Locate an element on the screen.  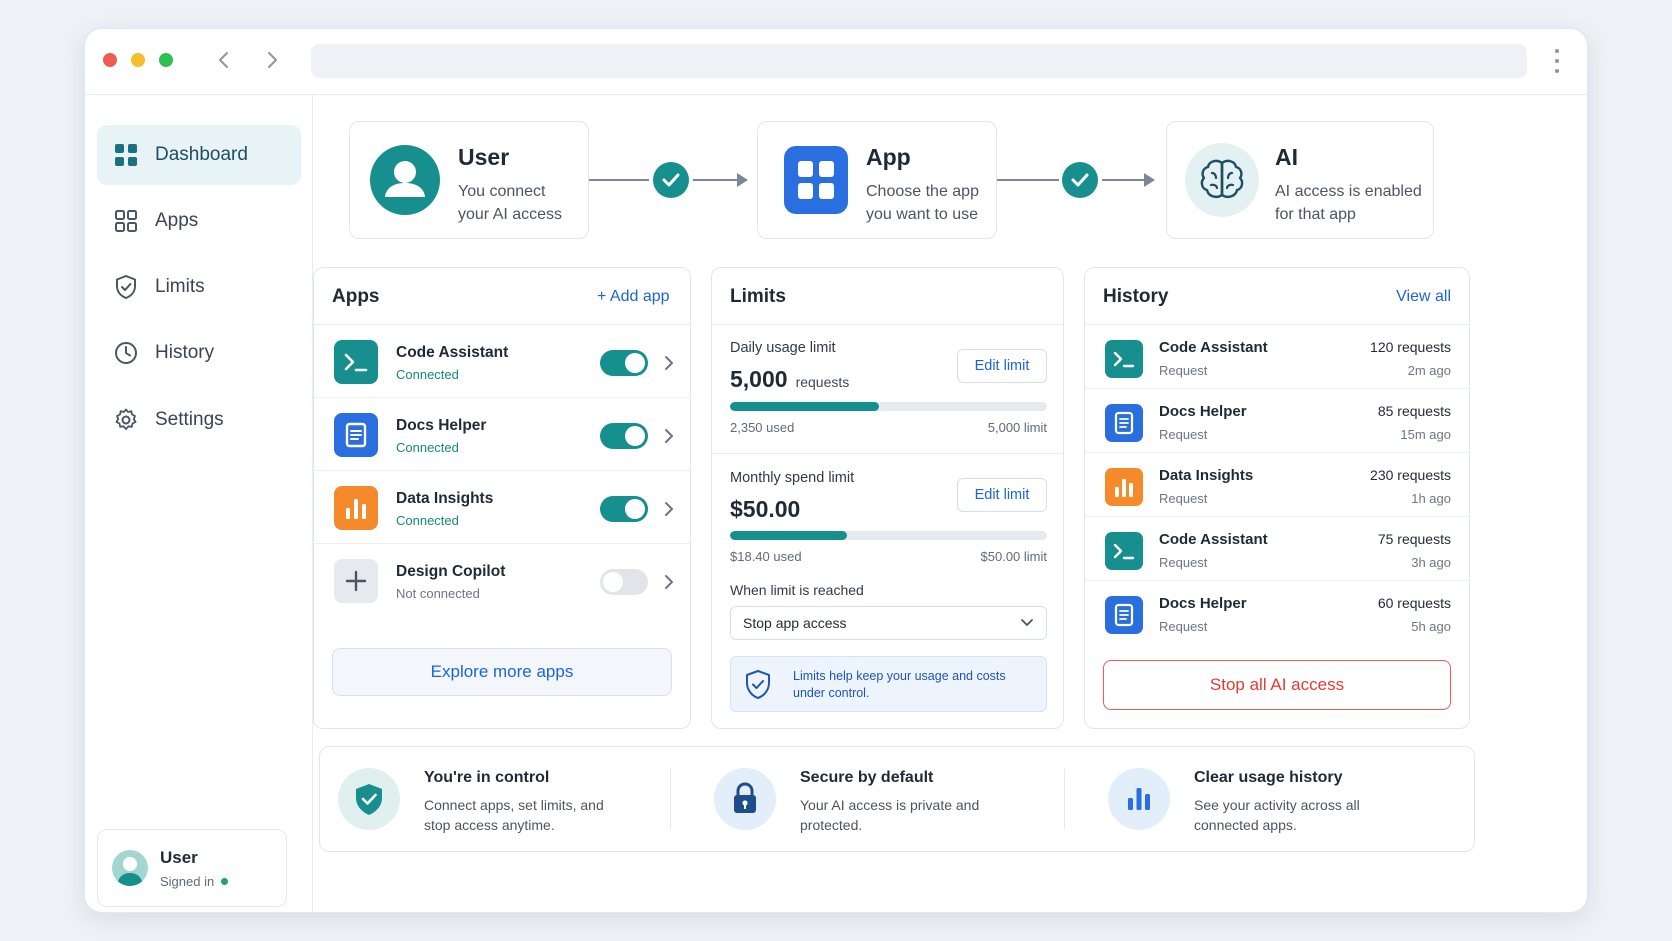
flow-title: AI is located at coordinates (1286, 157).